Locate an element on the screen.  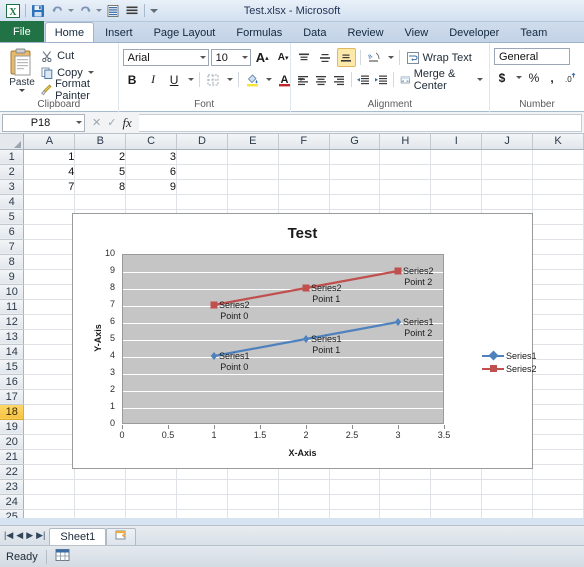
cell-A16 is located at coordinates (49, 382).